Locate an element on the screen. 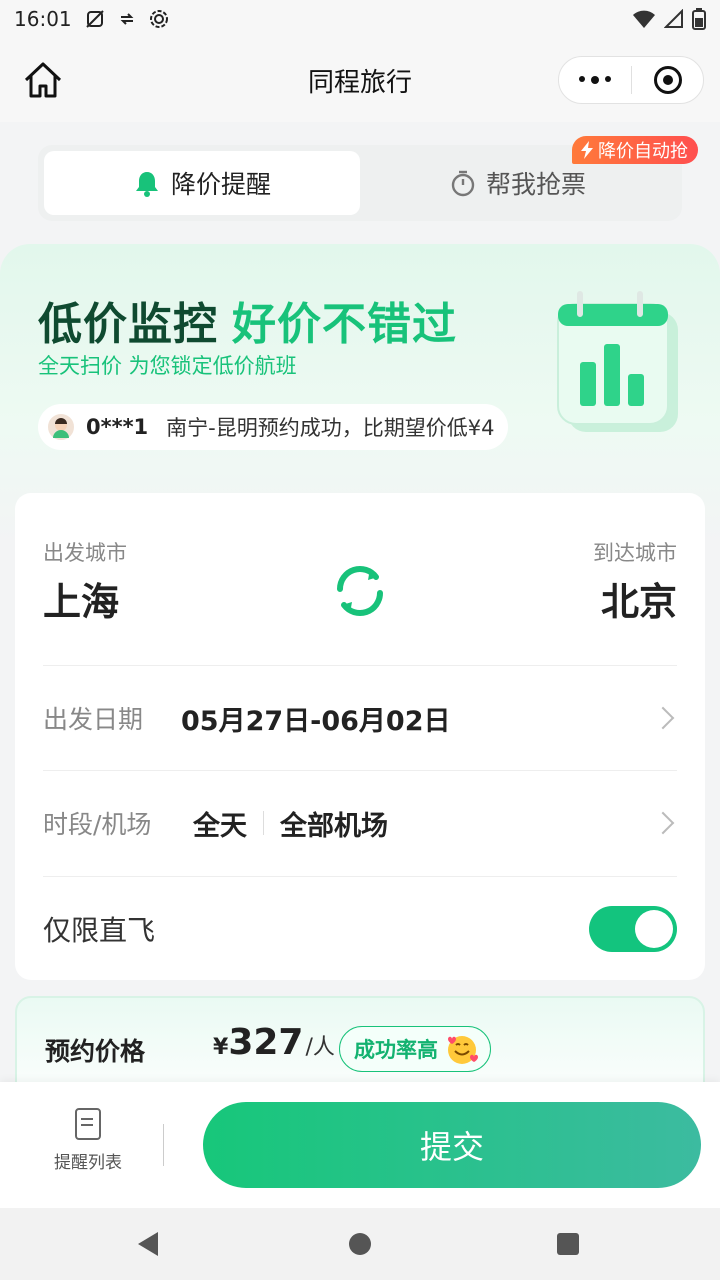  date-row: 出发日期 05月27日-06月02日 is located at coordinates (360, 717).